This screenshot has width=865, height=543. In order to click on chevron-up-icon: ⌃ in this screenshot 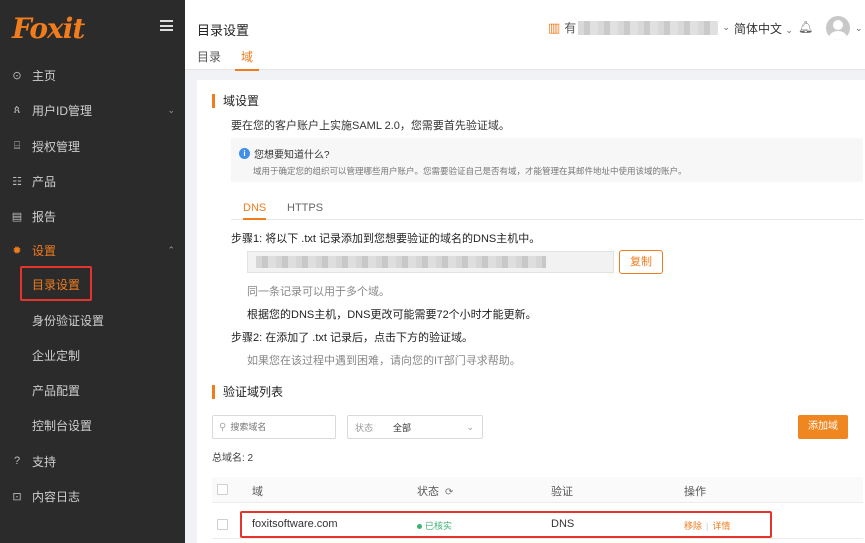, I will do `click(171, 249)`.